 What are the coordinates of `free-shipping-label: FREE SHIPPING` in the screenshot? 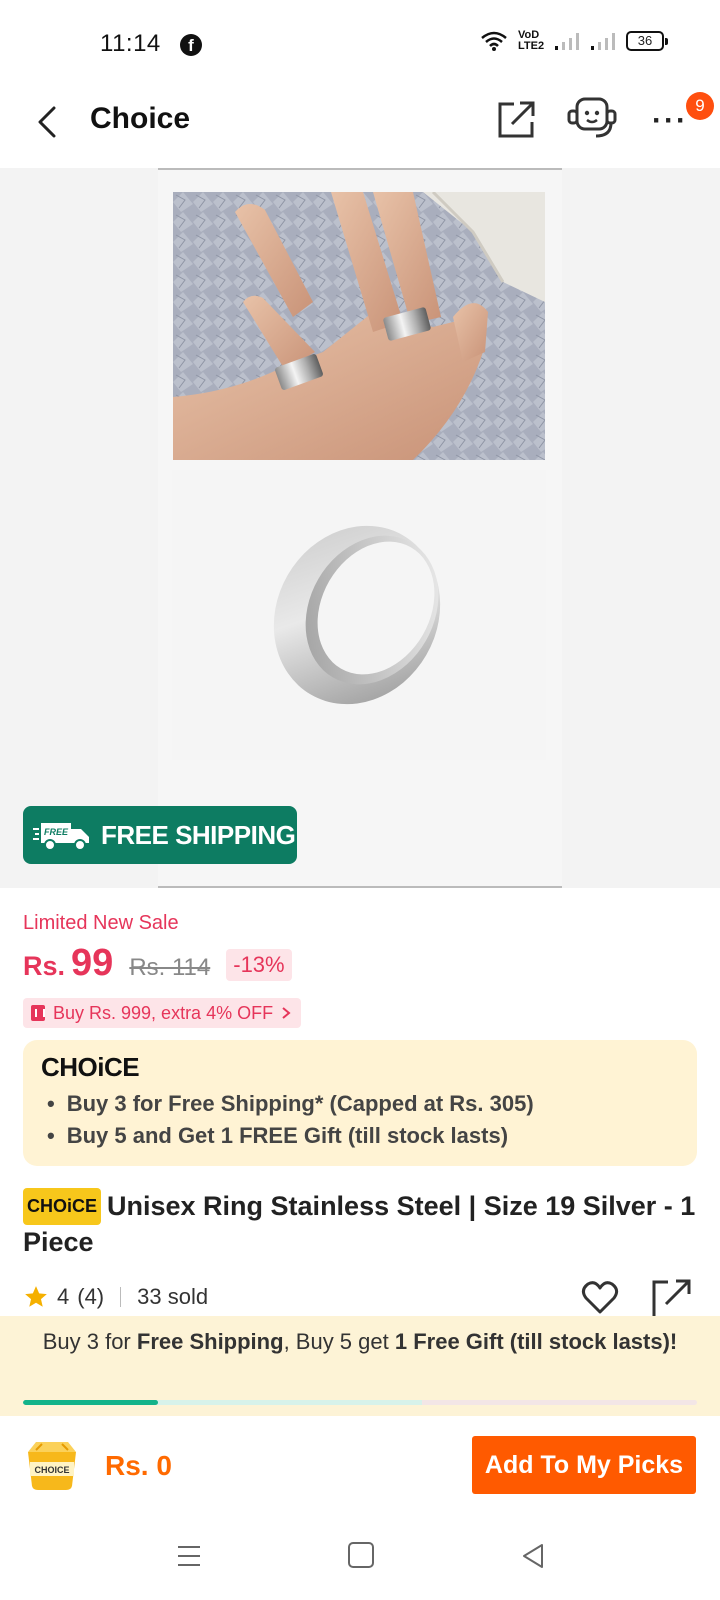 It's located at (198, 834).